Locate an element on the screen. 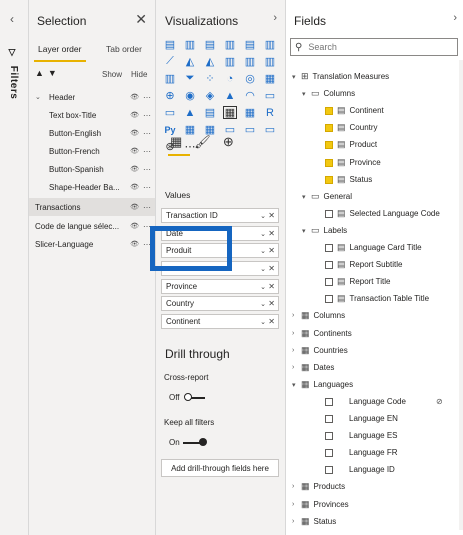 Image resolution: width=463 pixels, height=535 pixels. selection-item: Text box-Title 👁 ⋯ is located at coordinates (92, 115).